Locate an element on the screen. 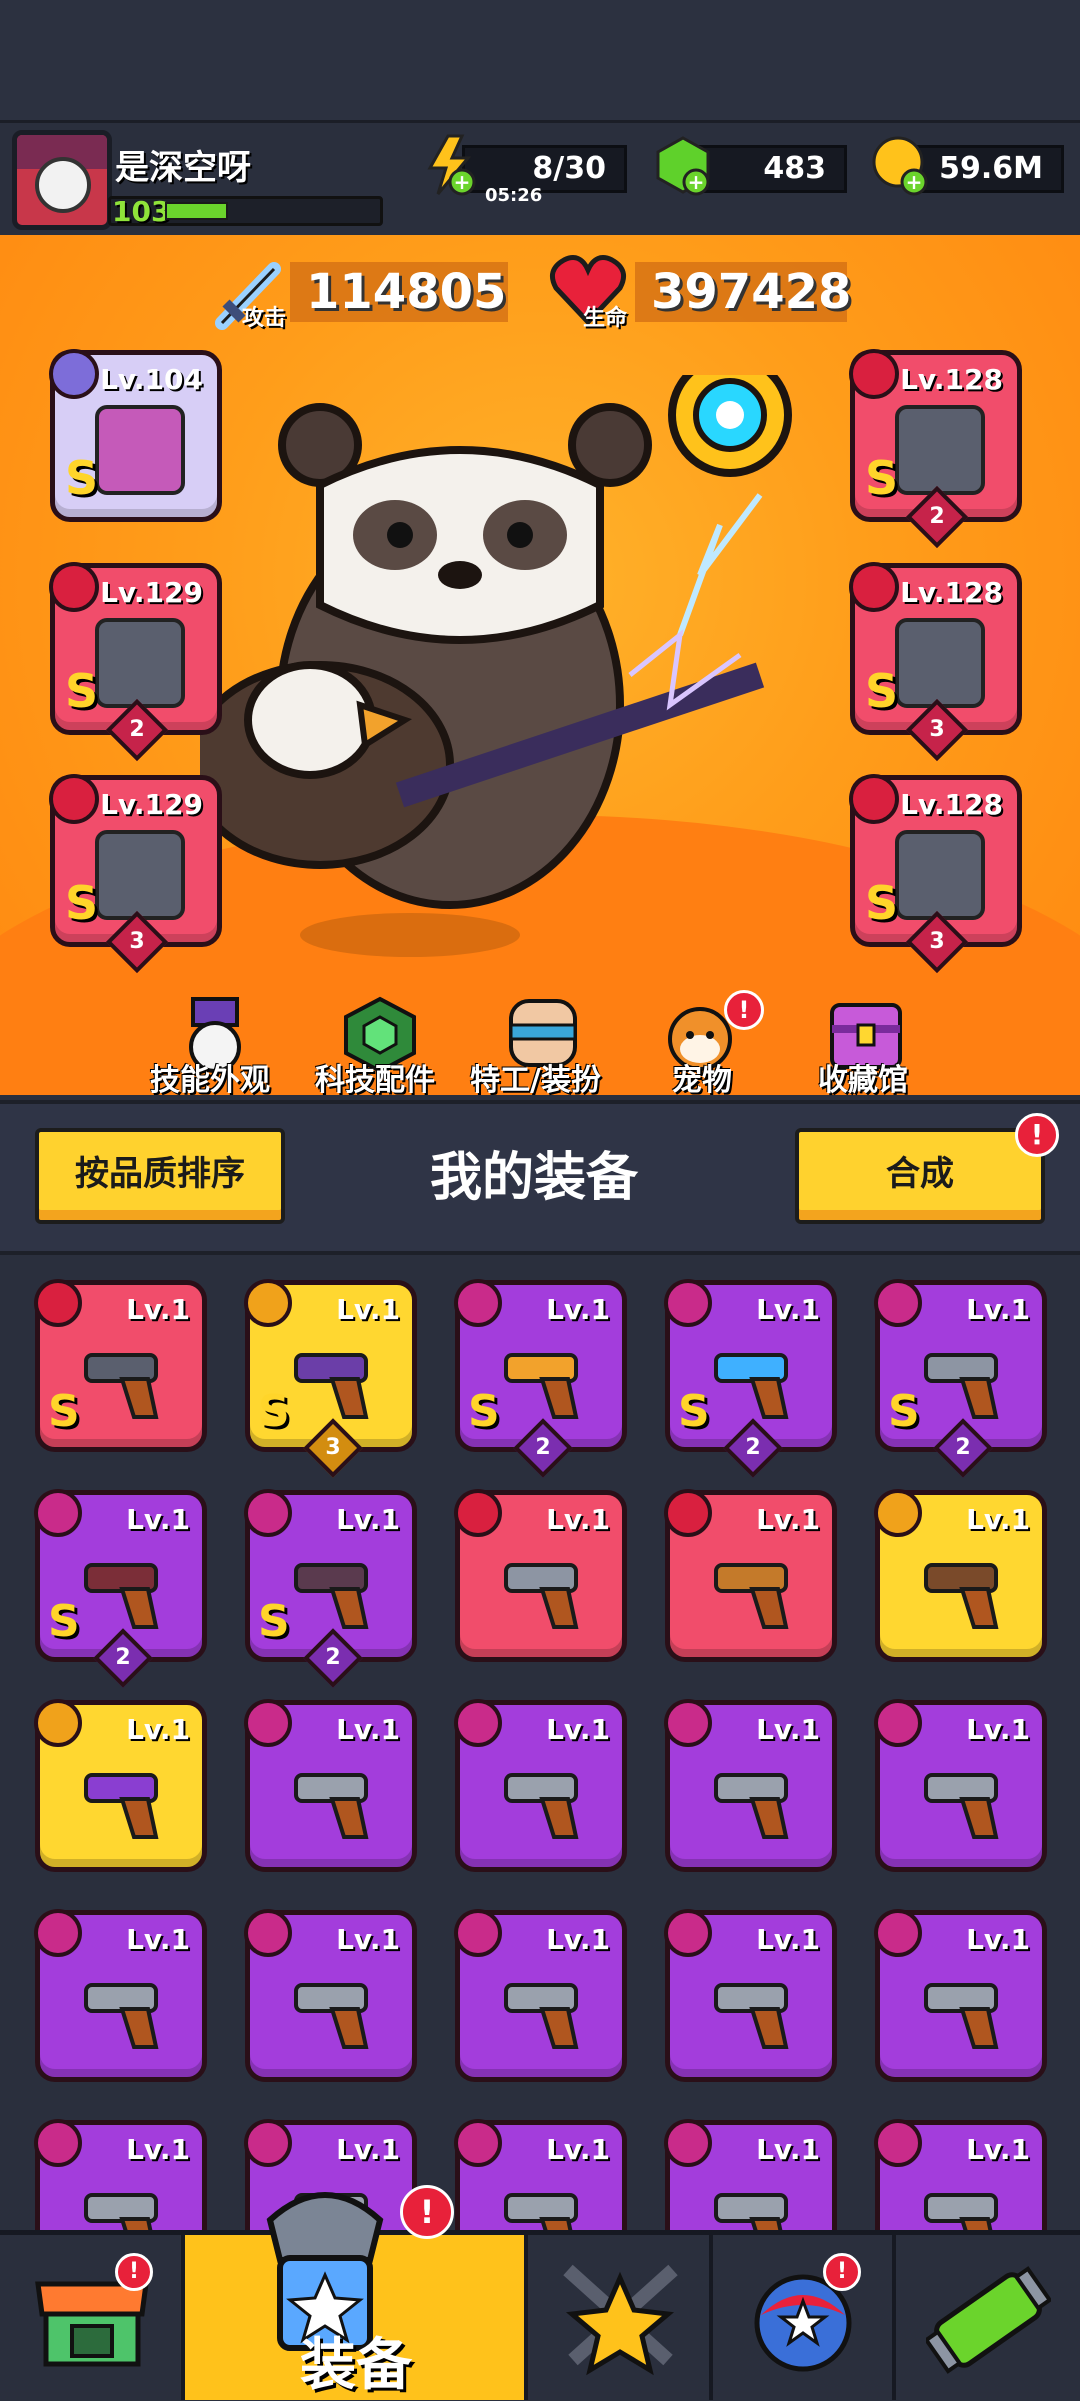 The height and width of the screenshot is (2401, 1080). nav-gene is located at coordinates (988, 2317).